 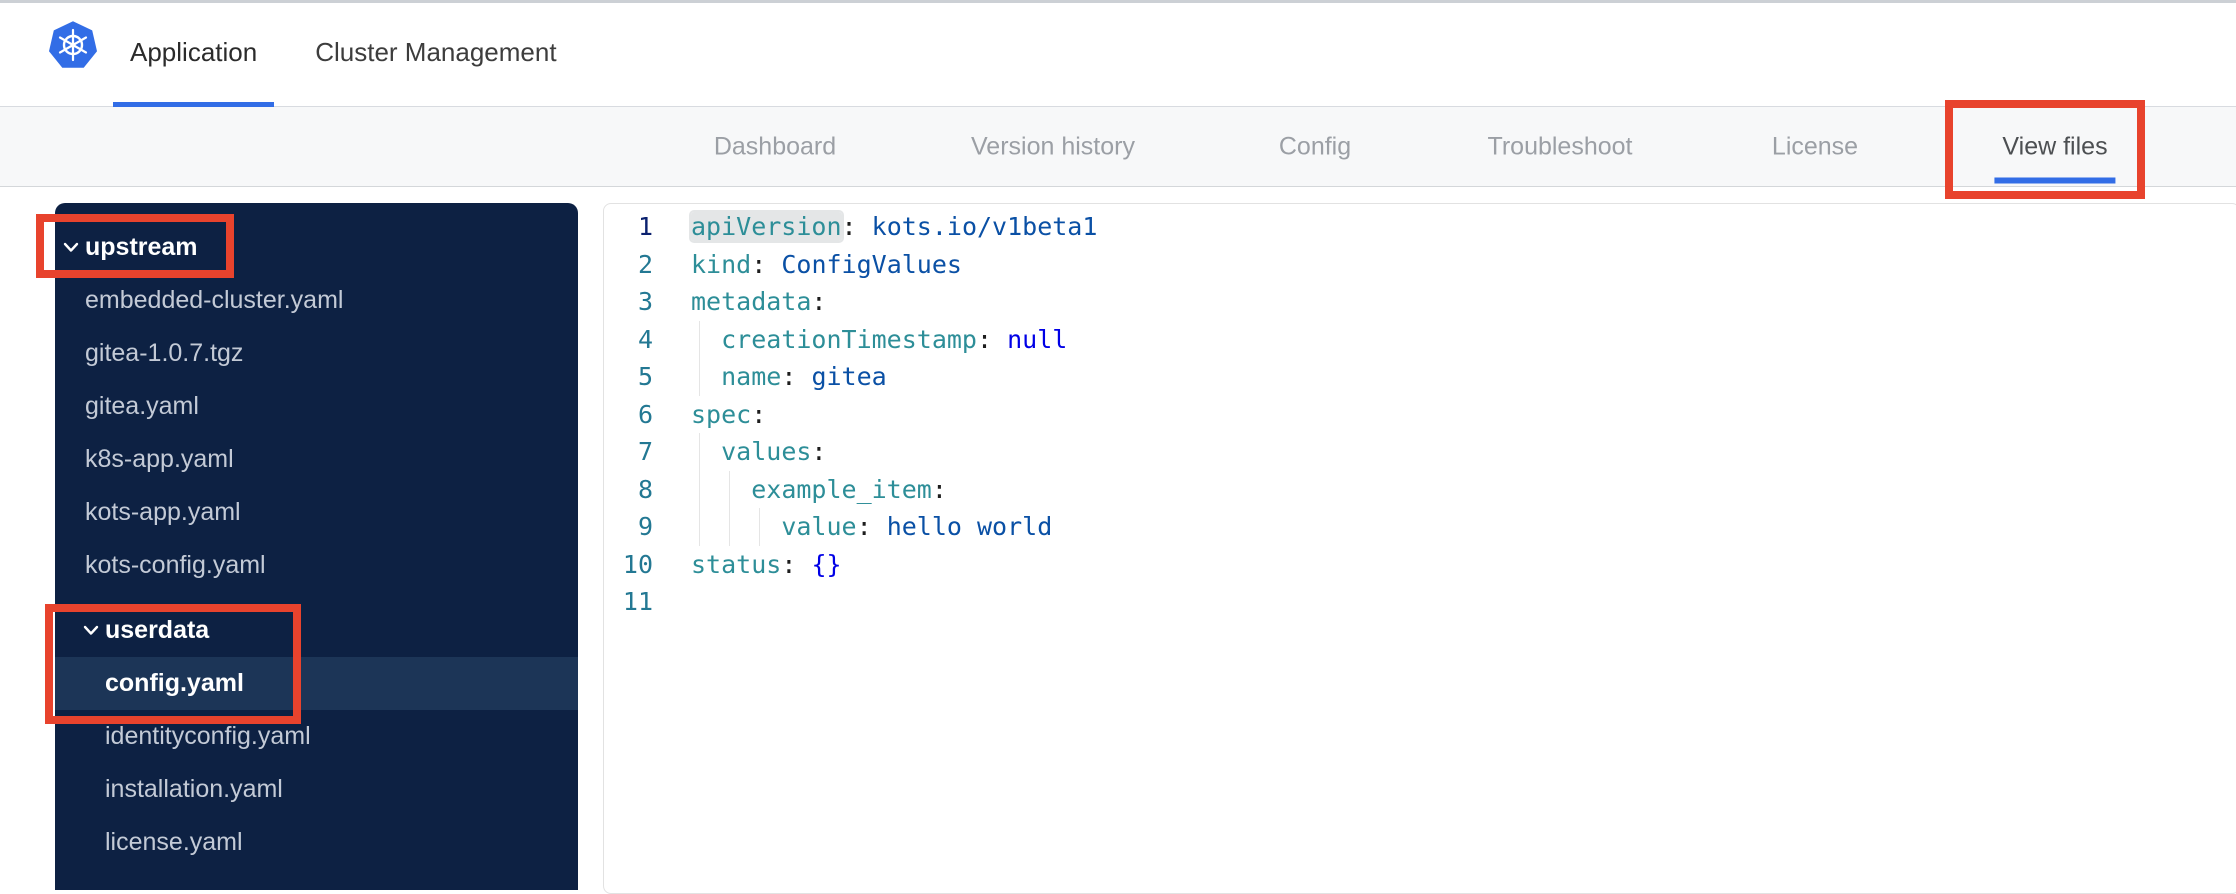 What do you see at coordinates (1118, 53) in the screenshot?
I see `top-header: ApplicationCluster Management` at bounding box center [1118, 53].